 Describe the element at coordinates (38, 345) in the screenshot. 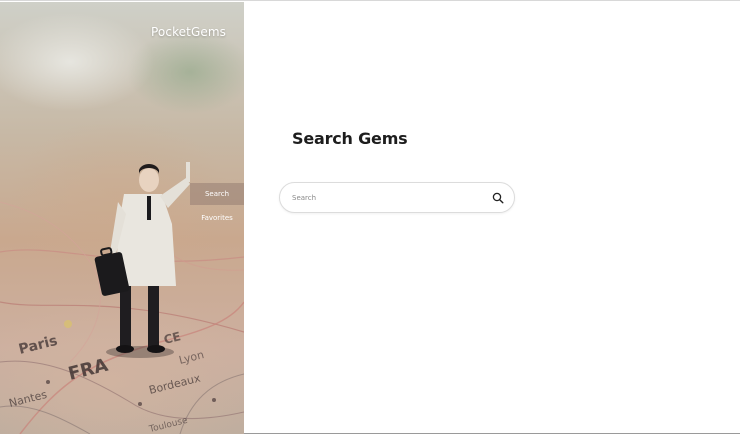

I see `svg-text: Paris` at that location.